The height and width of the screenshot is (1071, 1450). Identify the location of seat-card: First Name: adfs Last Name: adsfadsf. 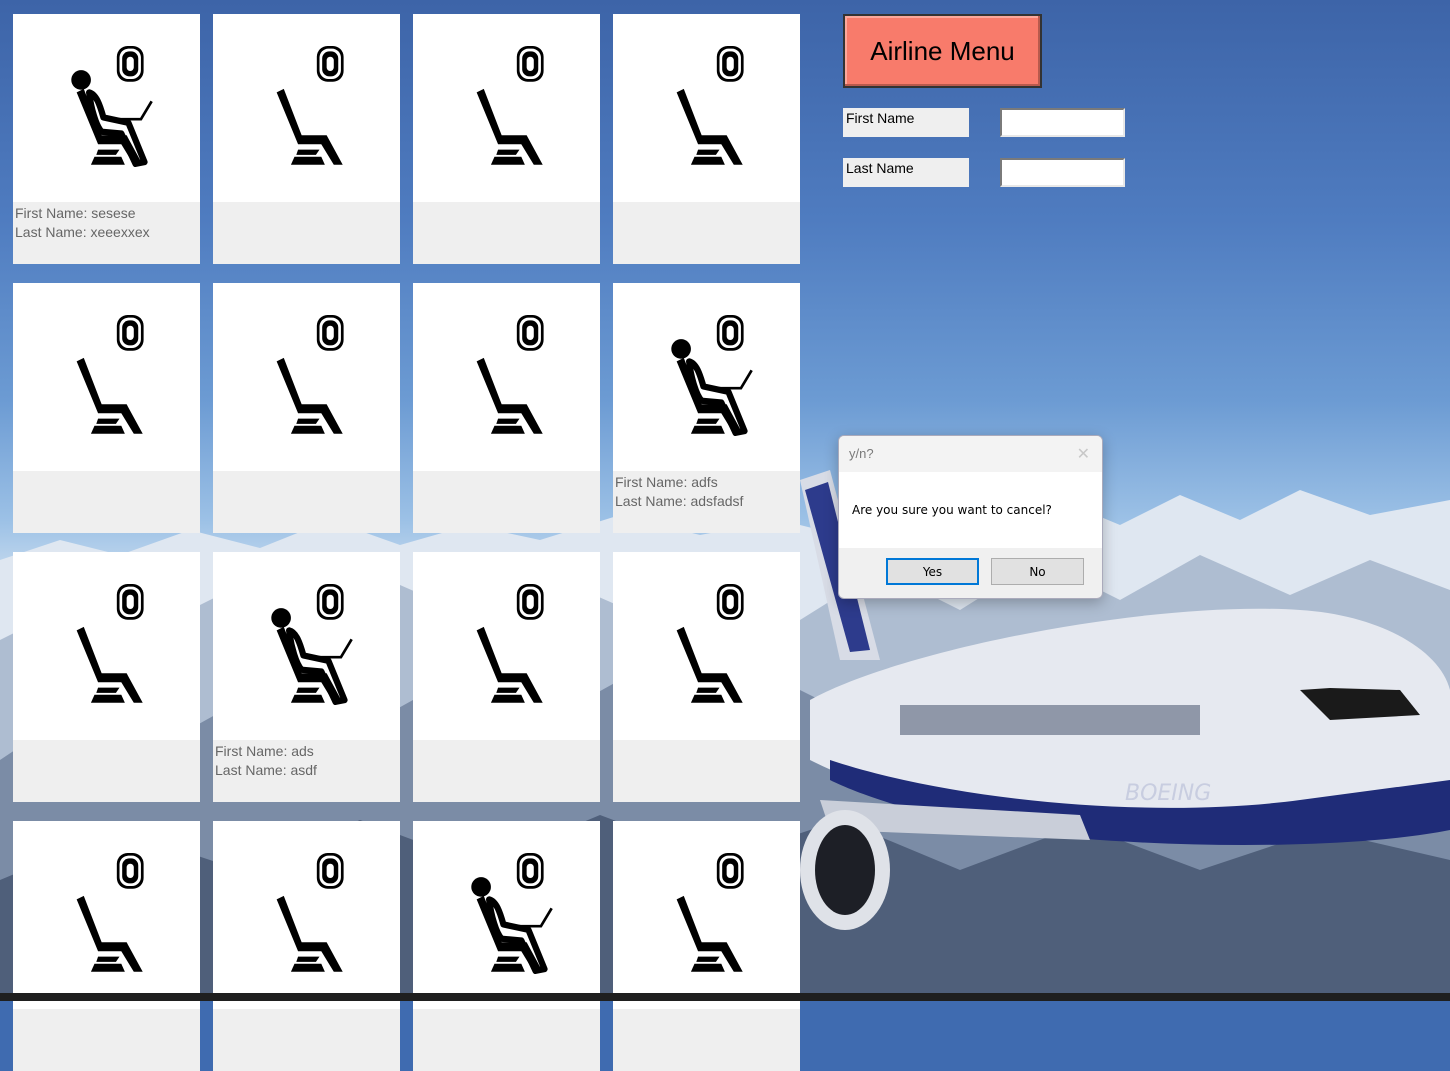
(706, 408).